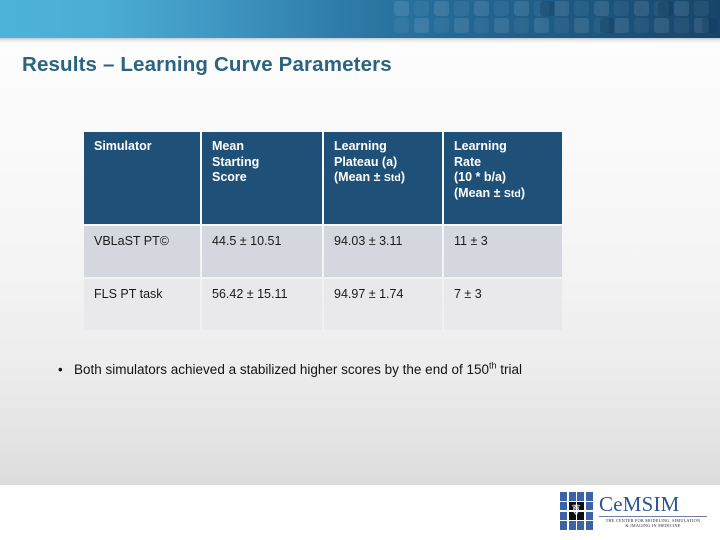 The height and width of the screenshot is (540, 720). I want to click on banner-mosaic-pattern, so click(555, 17).